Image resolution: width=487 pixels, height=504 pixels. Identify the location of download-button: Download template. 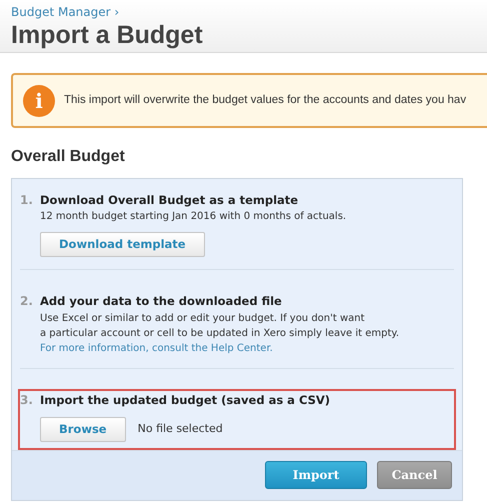
(122, 245).